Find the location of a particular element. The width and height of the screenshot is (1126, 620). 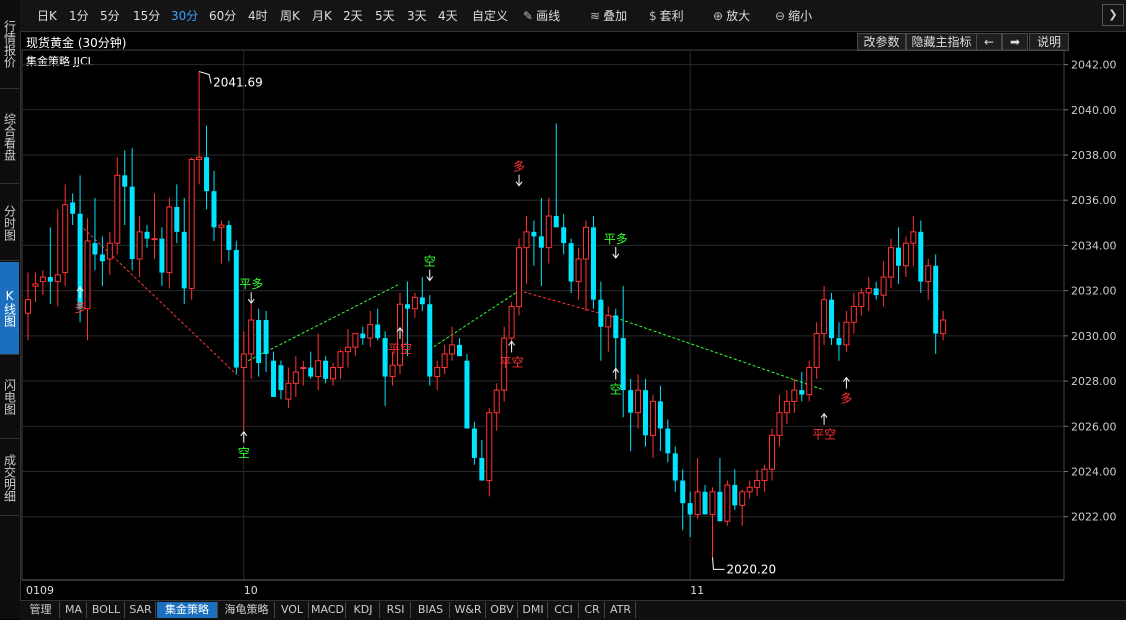

indicator-tab-12: OBV is located at coordinates (502, 610).